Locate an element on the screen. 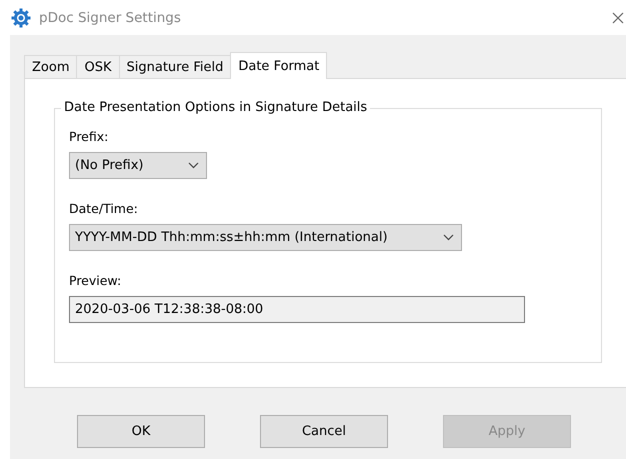  tab: Date Format is located at coordinates (279, 65).